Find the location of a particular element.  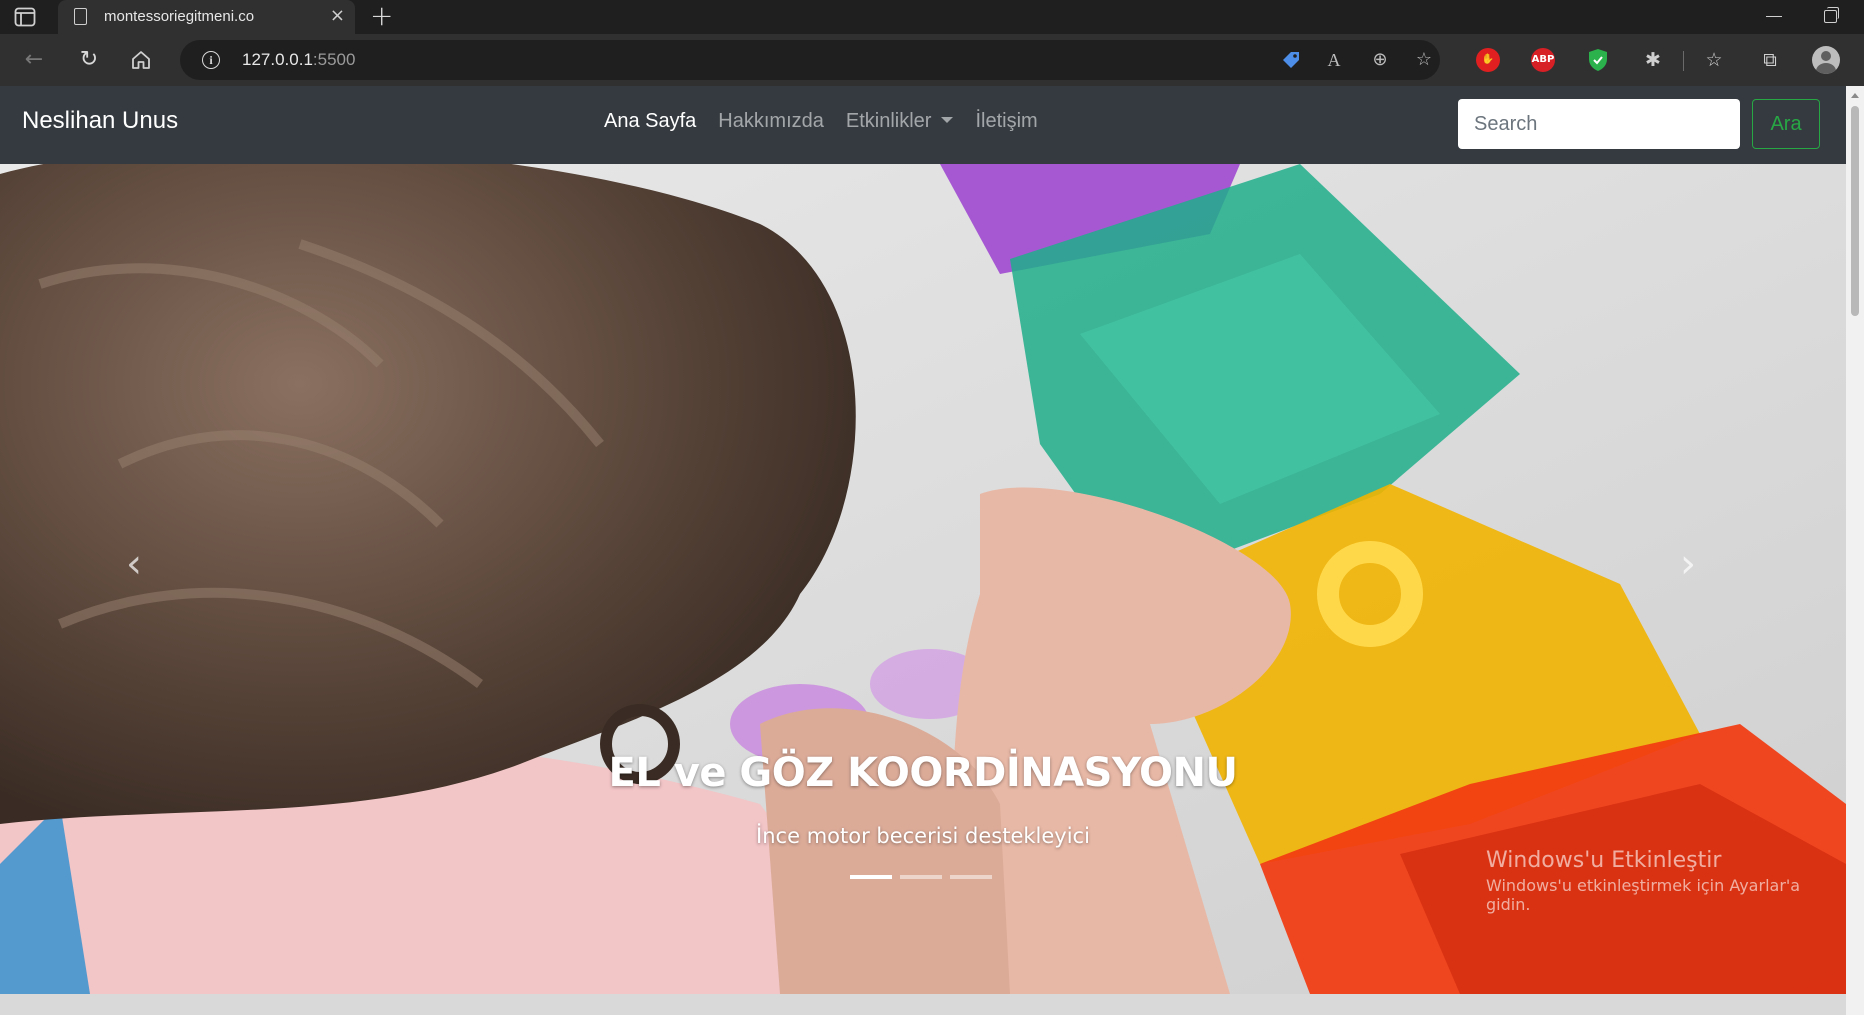

tab-title: montessoriegitmeni.co is located at coordinates (179, 16).